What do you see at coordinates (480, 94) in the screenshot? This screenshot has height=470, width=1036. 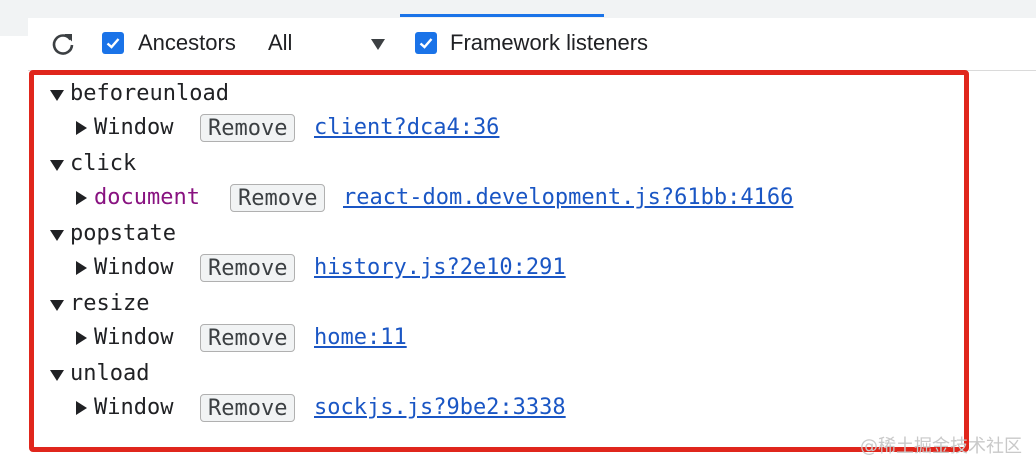 I see `event-group-beforeunload: beforeunload` at bounding box center [480, 94].